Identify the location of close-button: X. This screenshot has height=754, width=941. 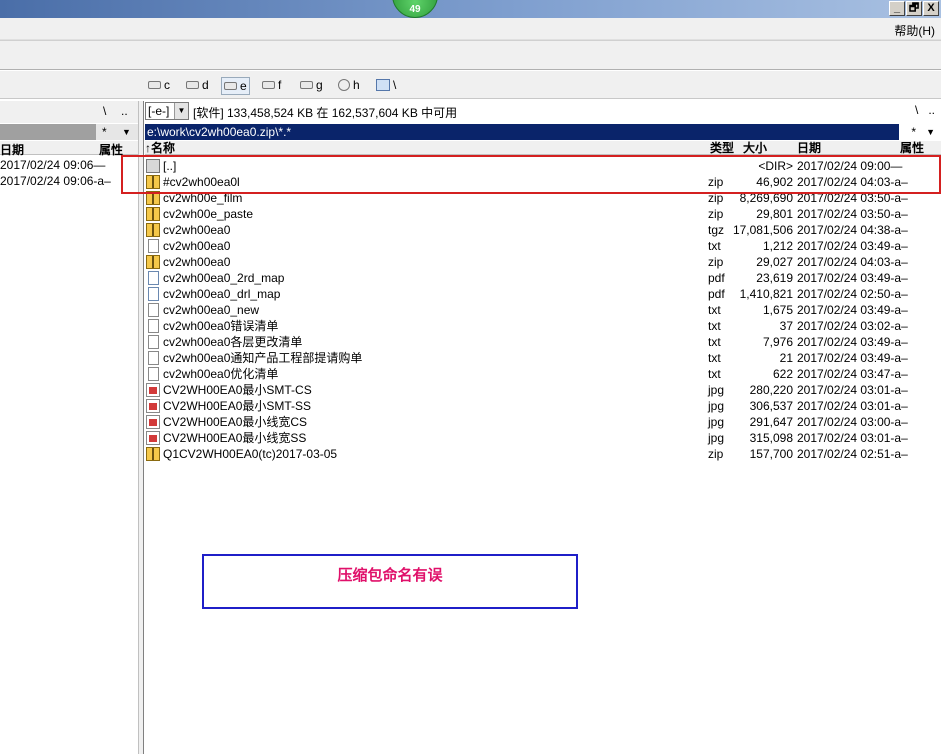
(931, 8).